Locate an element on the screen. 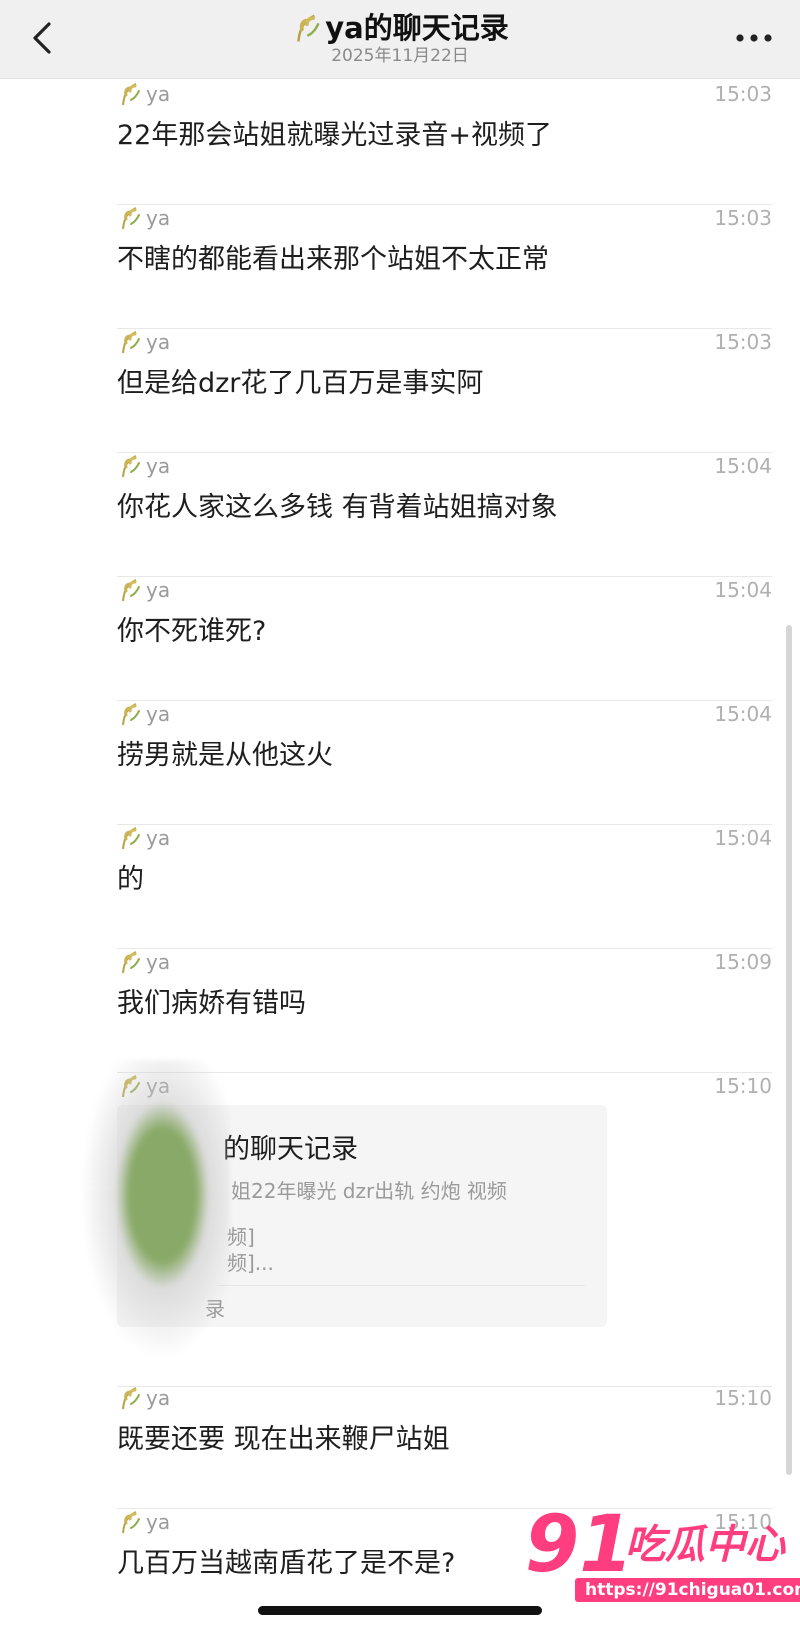 This screenshot has height=1632, width=800. message-item: ya 15:04 的 is located at coordinates (444, 886).